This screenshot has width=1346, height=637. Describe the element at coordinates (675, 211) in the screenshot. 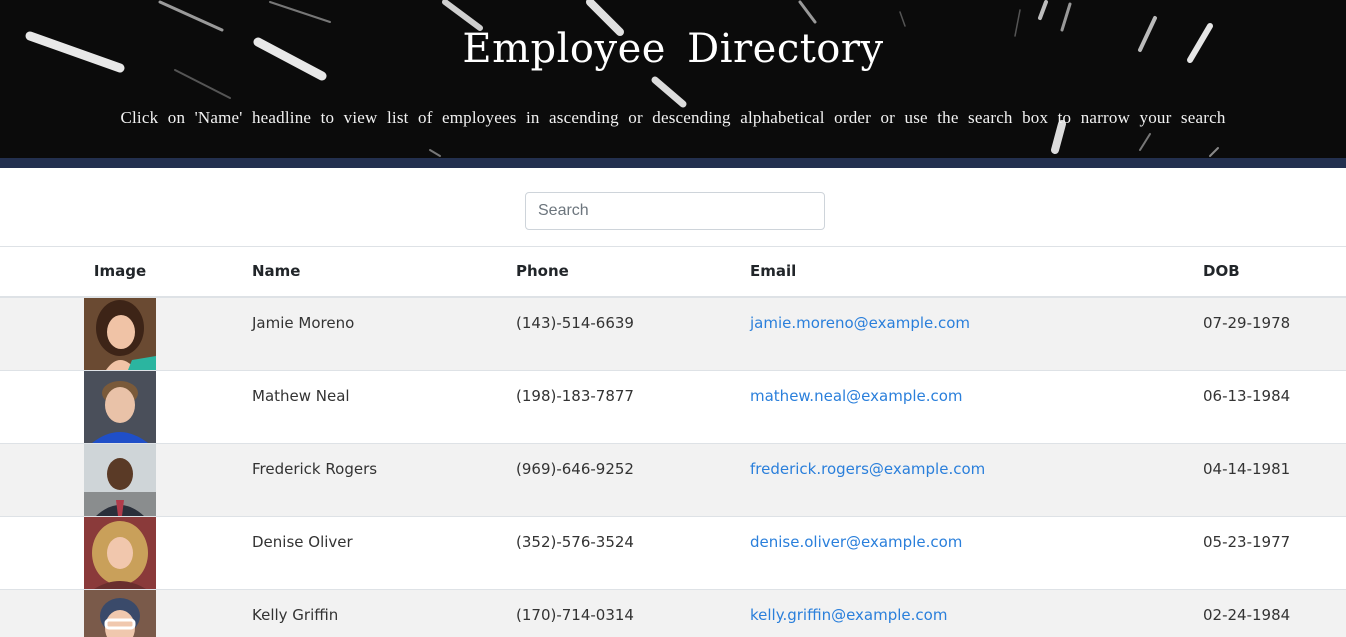

I see `search-input` at that location.